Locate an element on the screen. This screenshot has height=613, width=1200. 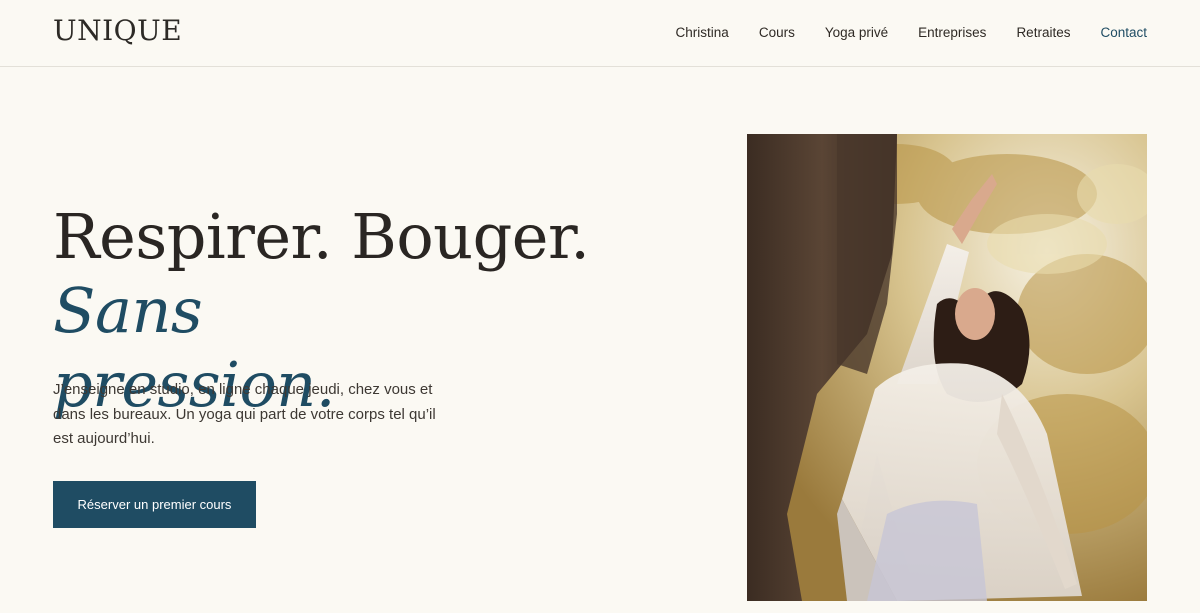
nav-link-christina: Christina is located at coordinates (702, 33).